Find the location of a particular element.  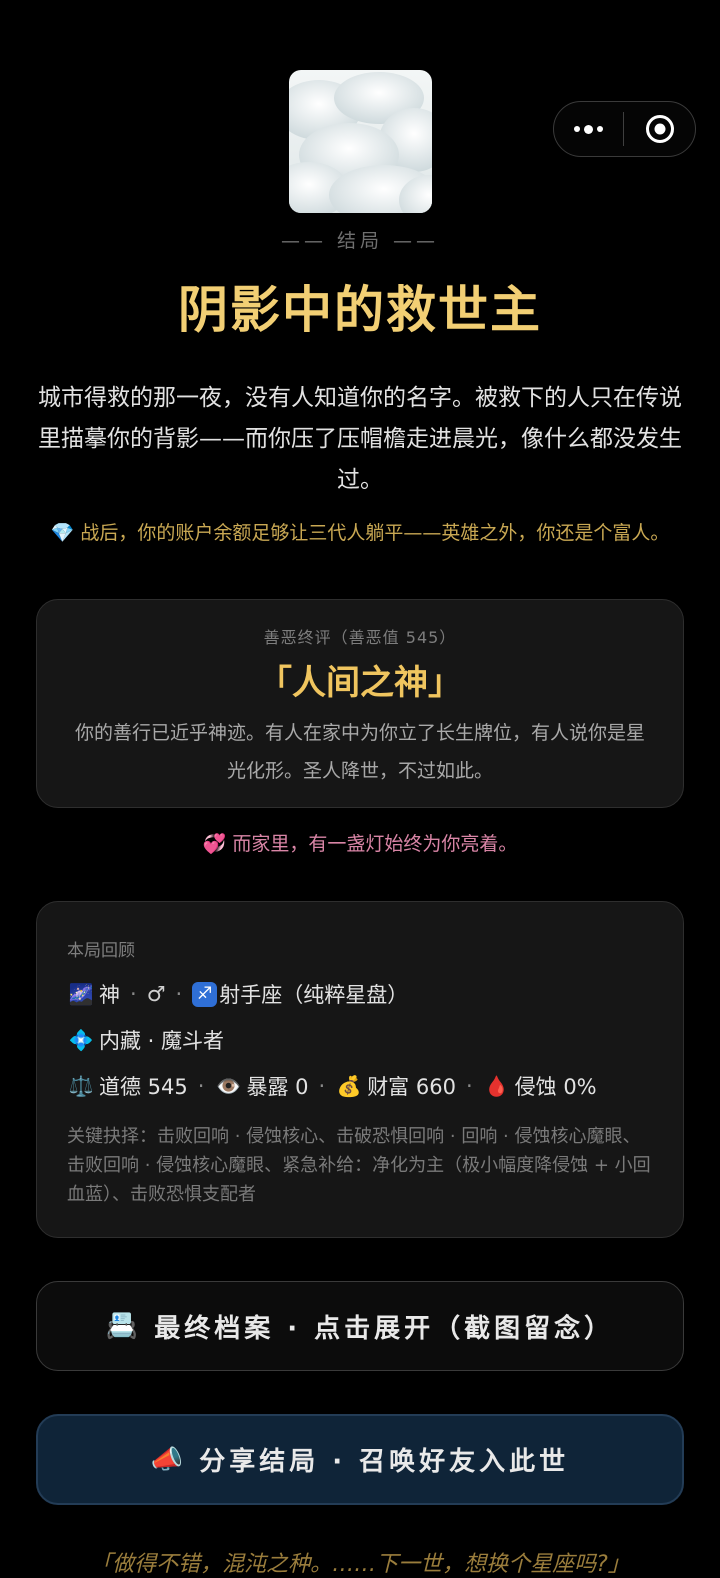

share-ending-label: 分享结局 · 召唤好友入此世 is located at coordinates (384, 1462).